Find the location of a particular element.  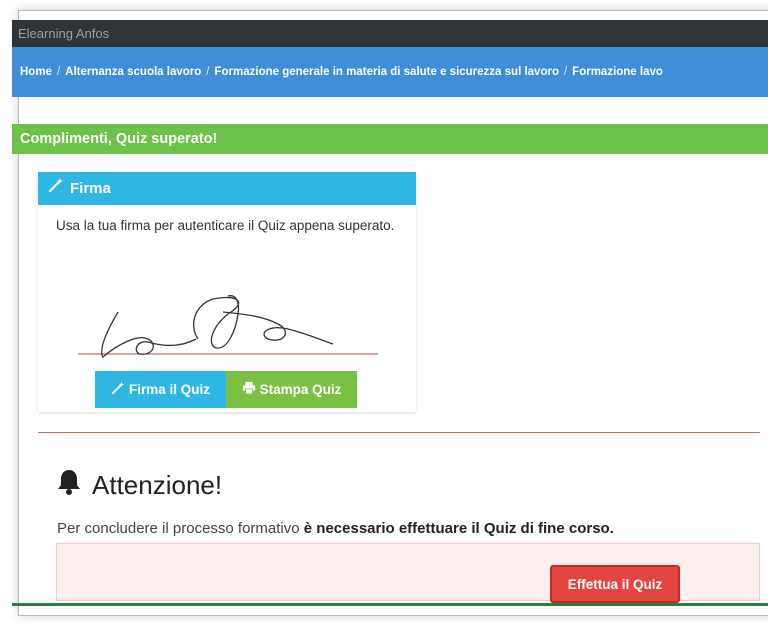

signature-actions: Firma il Quiz Stampa Quiz is located at coordinates (226, 389).